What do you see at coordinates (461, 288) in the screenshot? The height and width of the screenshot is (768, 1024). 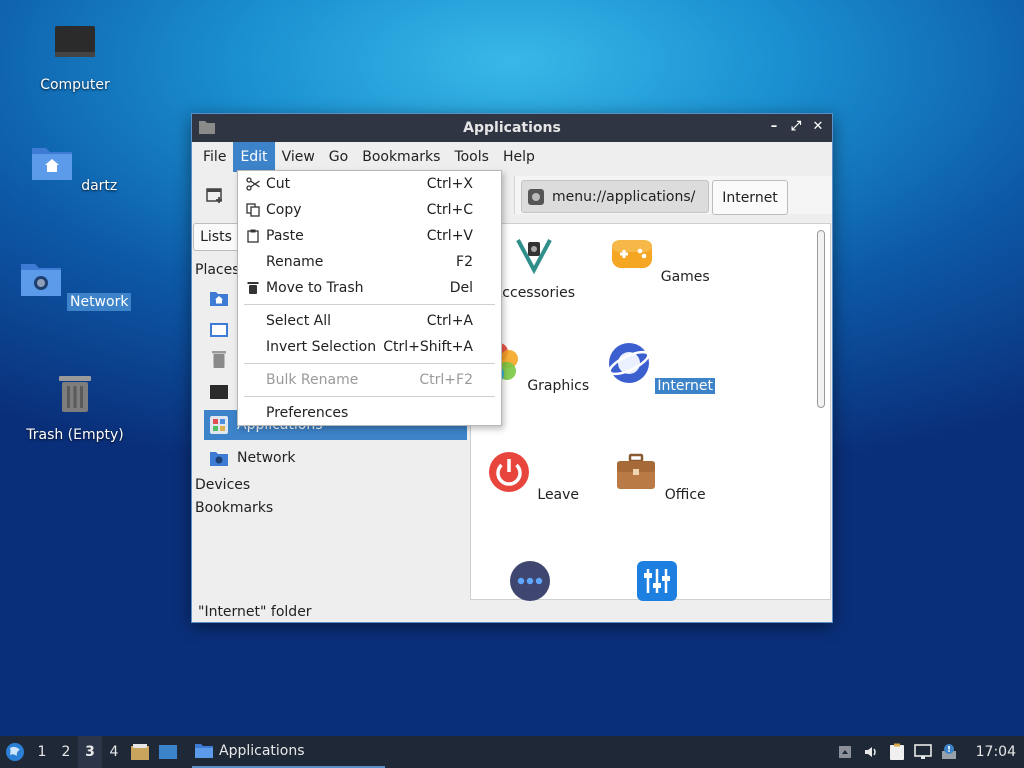 I see `menu-item-shortcut: Del` at bounding box center [461, 288].